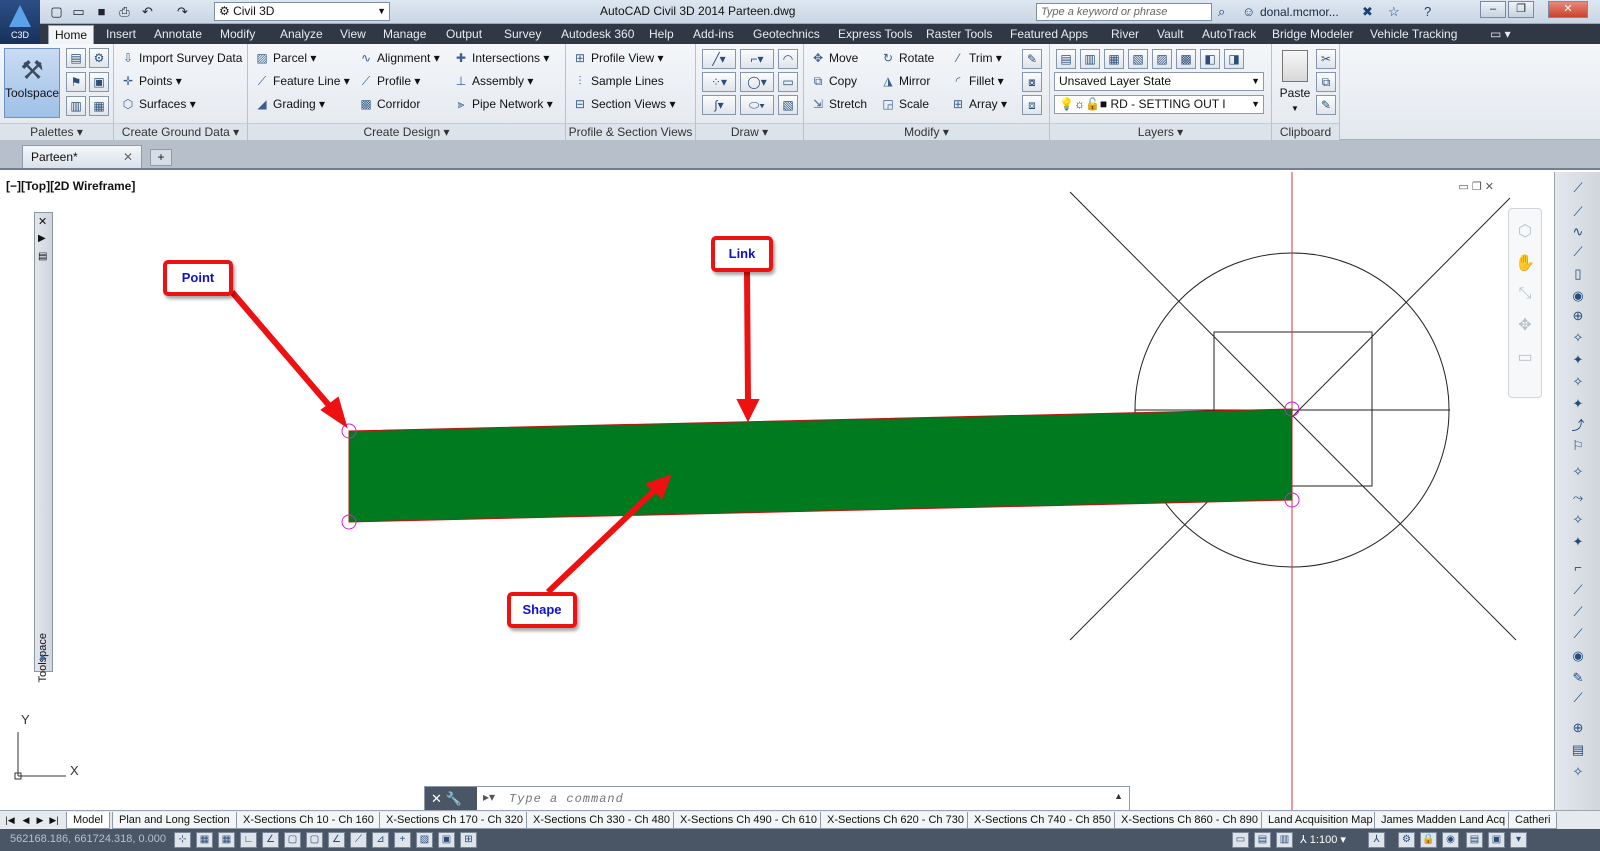 The image size is (1600, 851). I want to click on prospector-icon: ▤, so click(76, 58).